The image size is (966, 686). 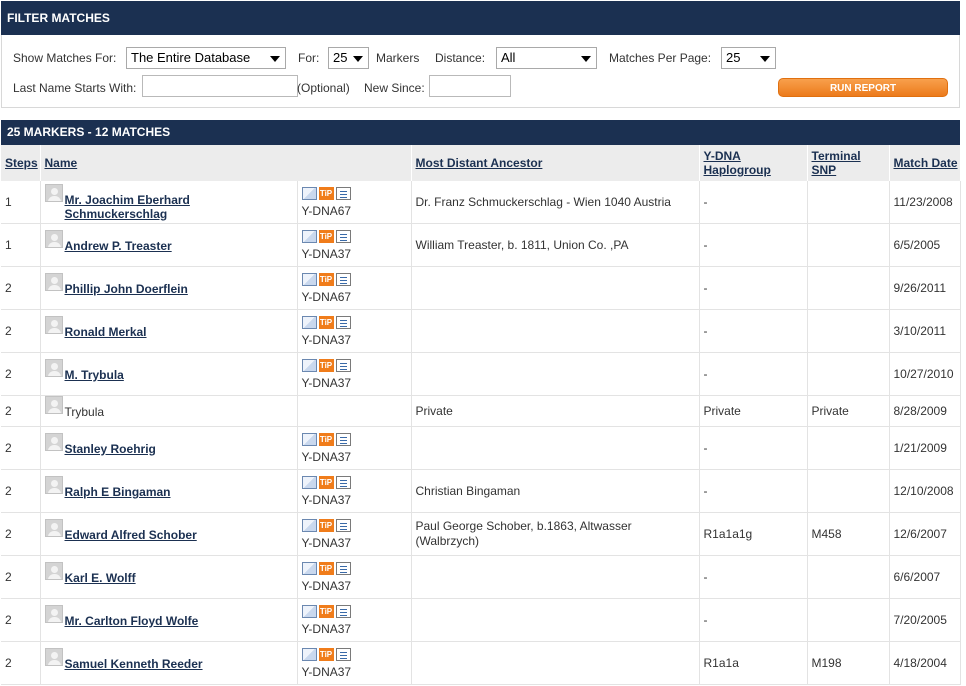 What do you see at coordinates (226, 163) in the screenshot?
I see `name-column-header: Name` at bounding box center [226, 163].